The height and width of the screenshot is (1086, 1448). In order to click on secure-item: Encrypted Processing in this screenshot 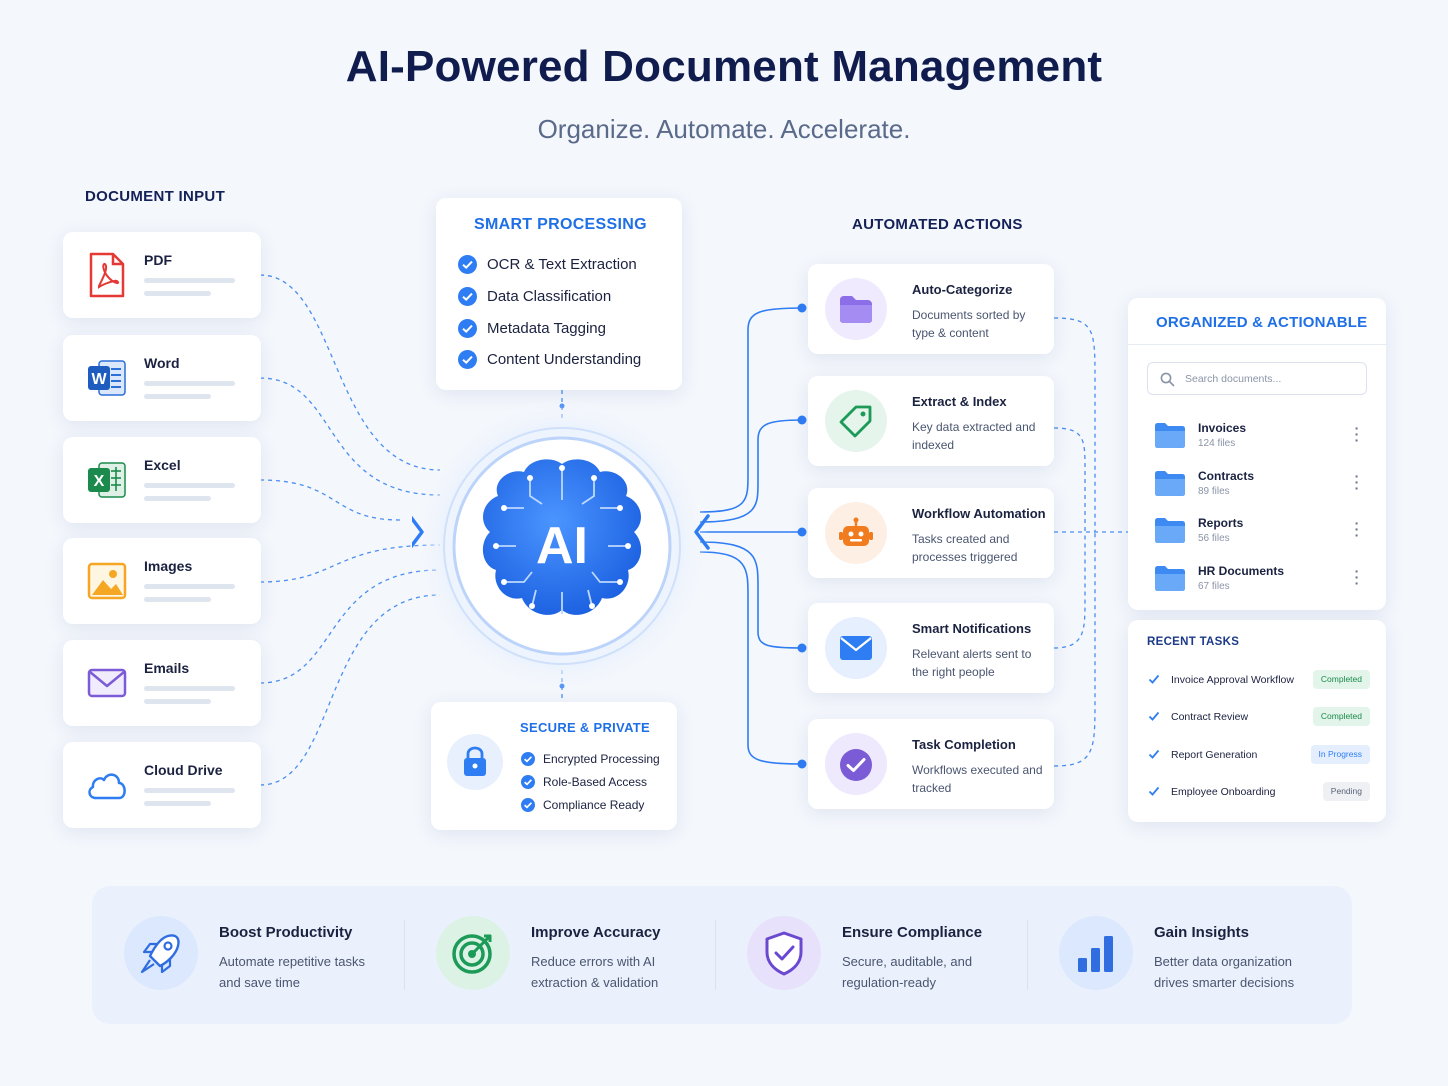, I will do `click(590, 758)`.